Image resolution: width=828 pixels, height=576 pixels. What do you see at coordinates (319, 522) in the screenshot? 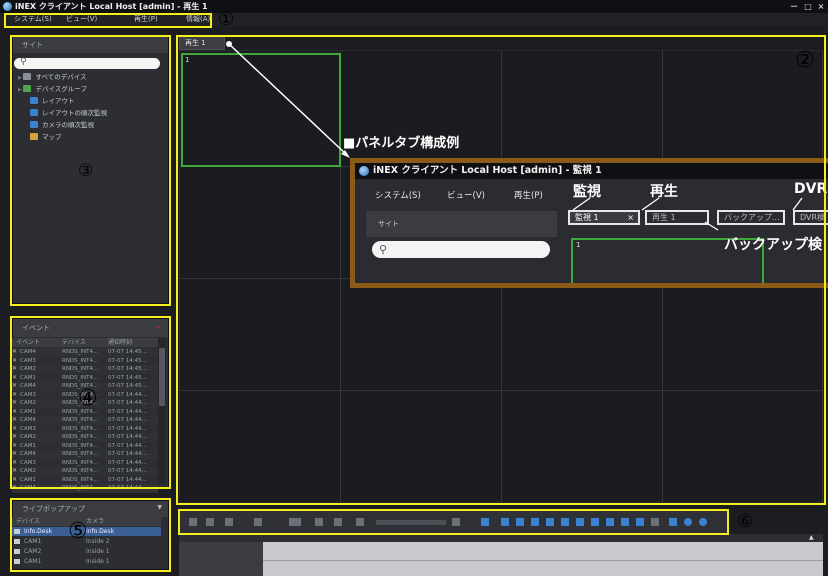
I see `step-back-icon` at bounding box center [319, 522].